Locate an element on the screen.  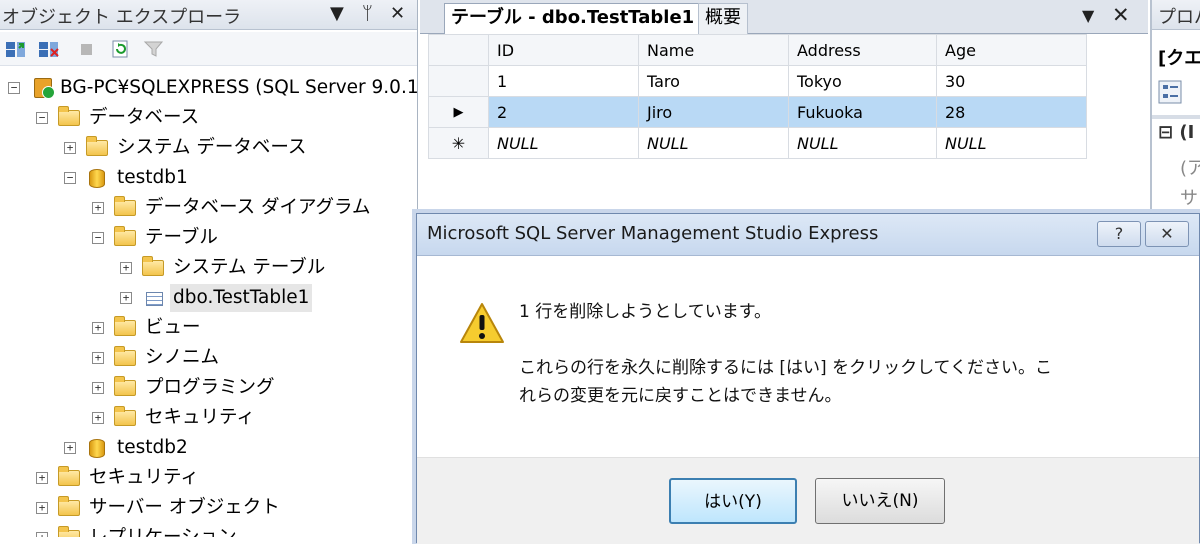
grid-cell: 30 is located at coordinates (1011, 81).